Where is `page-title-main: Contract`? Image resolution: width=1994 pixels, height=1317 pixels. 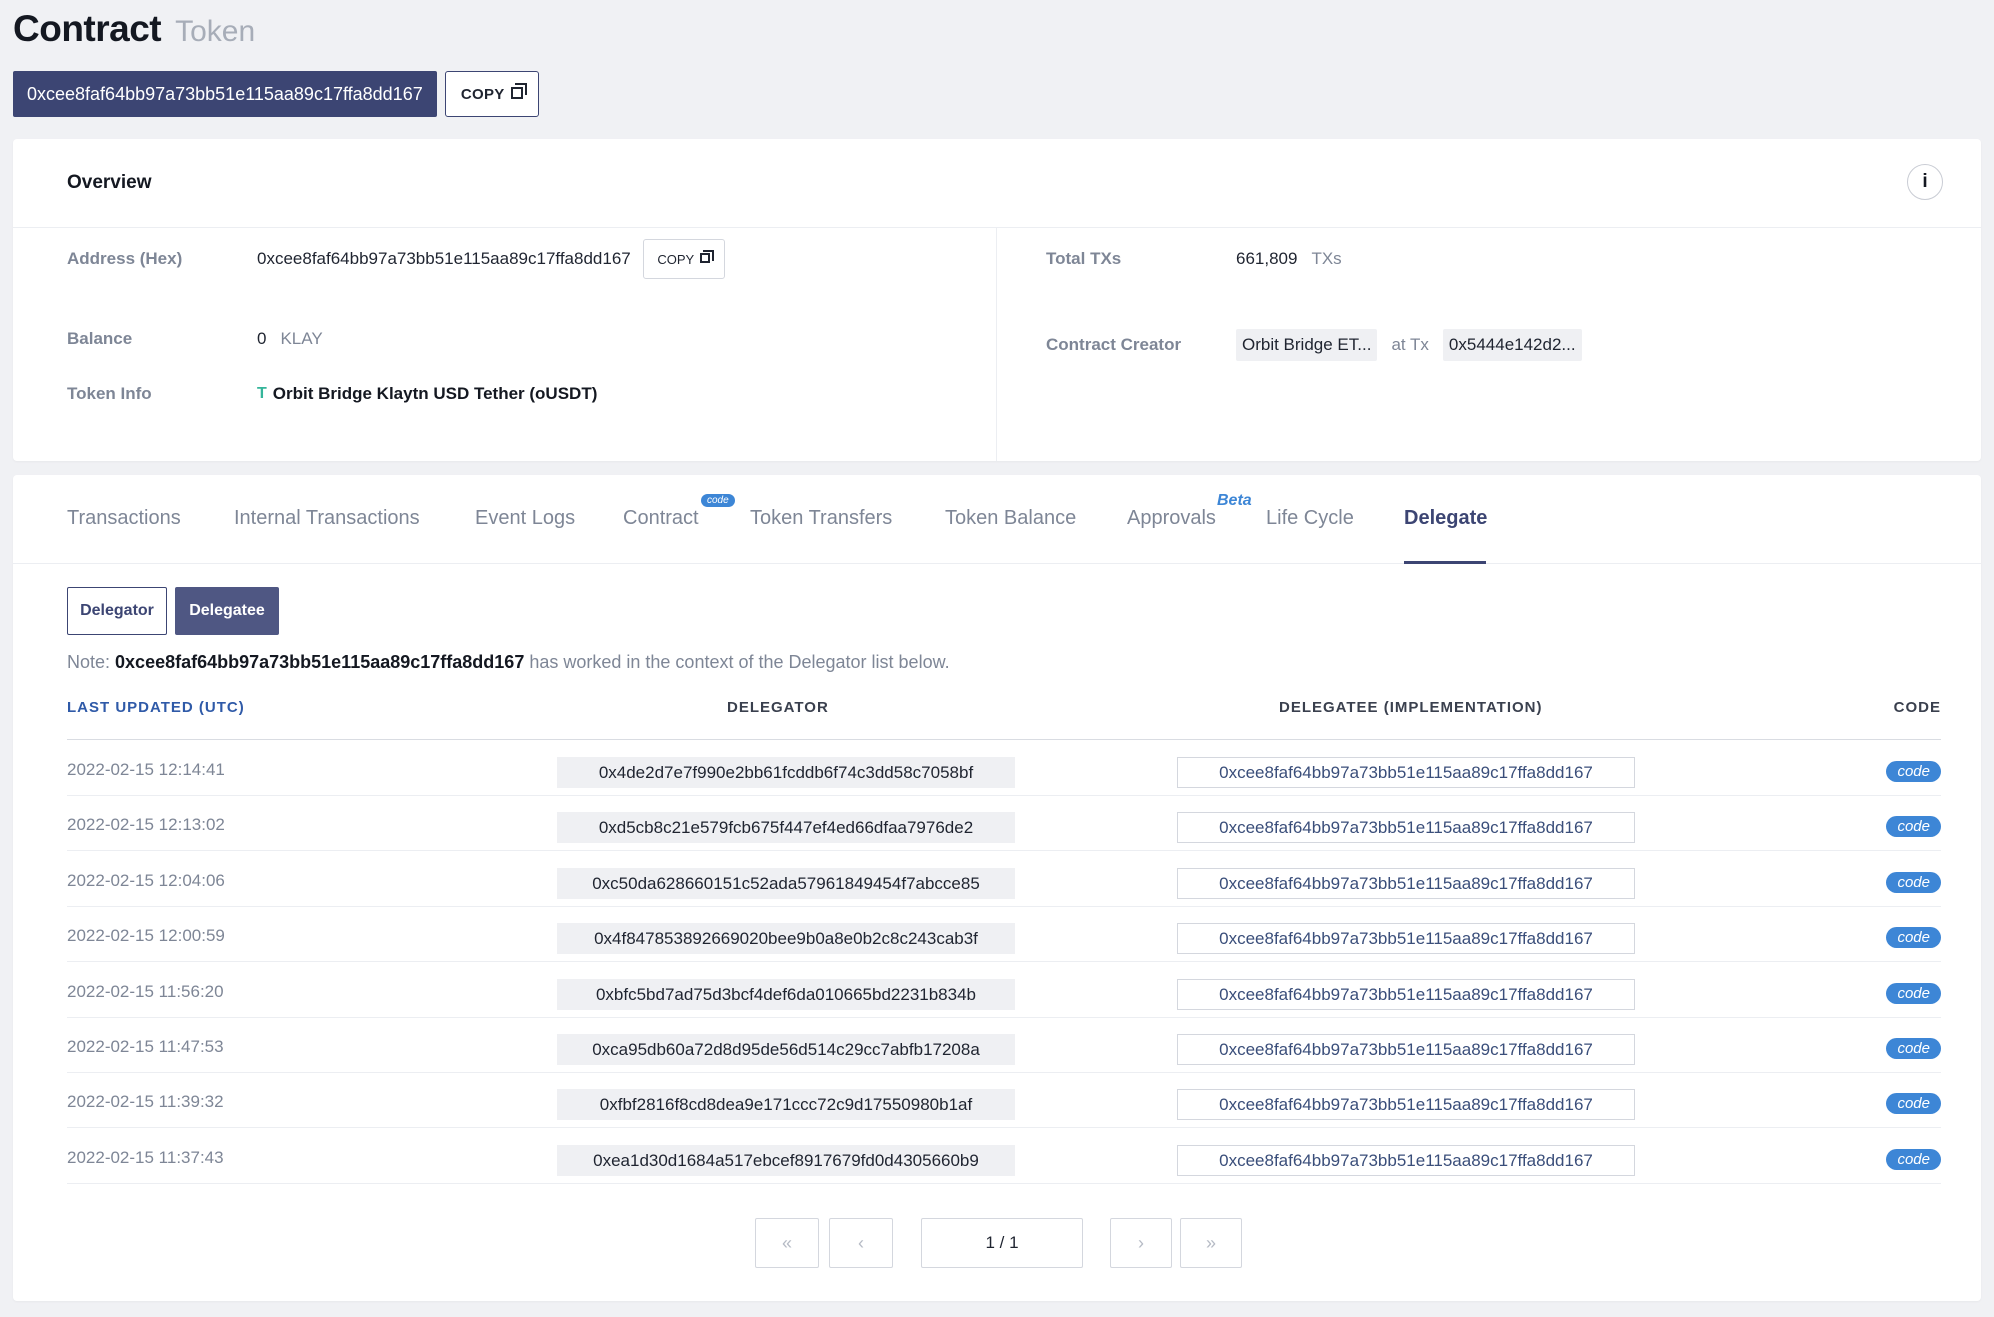
page-title-main: Contract is located at coordinates (87, 28).